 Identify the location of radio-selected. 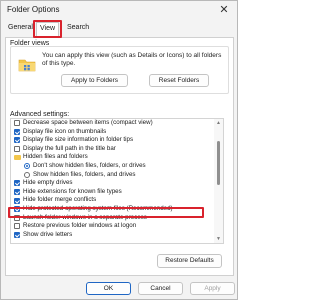
(27, 166).